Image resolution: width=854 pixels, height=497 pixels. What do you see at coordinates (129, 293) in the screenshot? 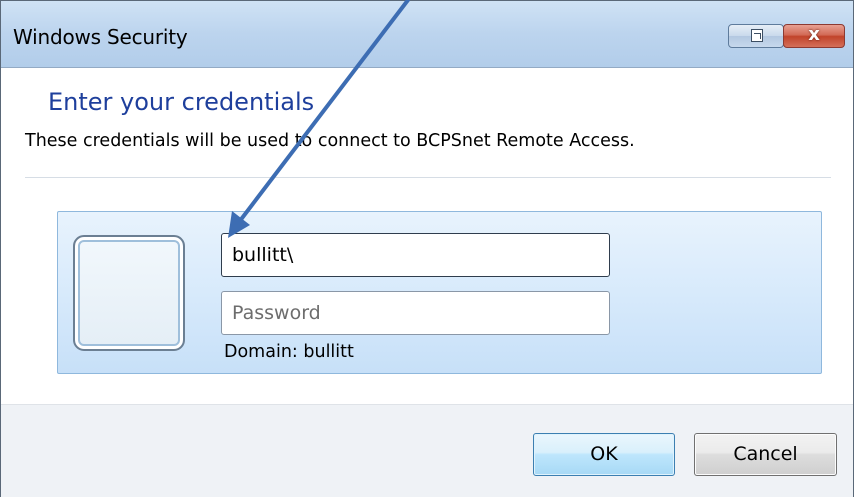
I see `user-tile-icon` at bounding box center [129, 293].